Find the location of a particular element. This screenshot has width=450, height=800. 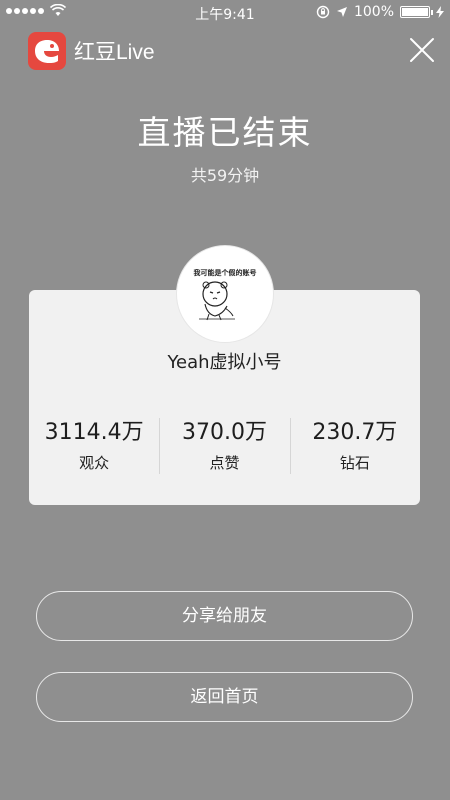

location-arrow-icon is located at coordinates (341, 12).